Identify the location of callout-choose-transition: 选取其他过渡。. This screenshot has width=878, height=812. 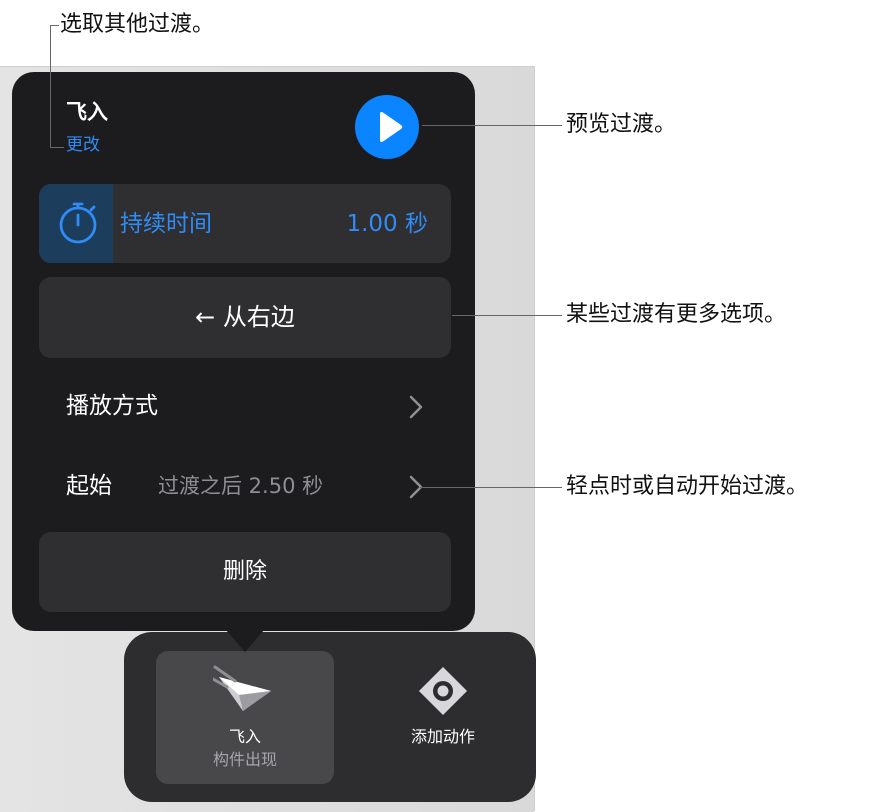
(137, 24).